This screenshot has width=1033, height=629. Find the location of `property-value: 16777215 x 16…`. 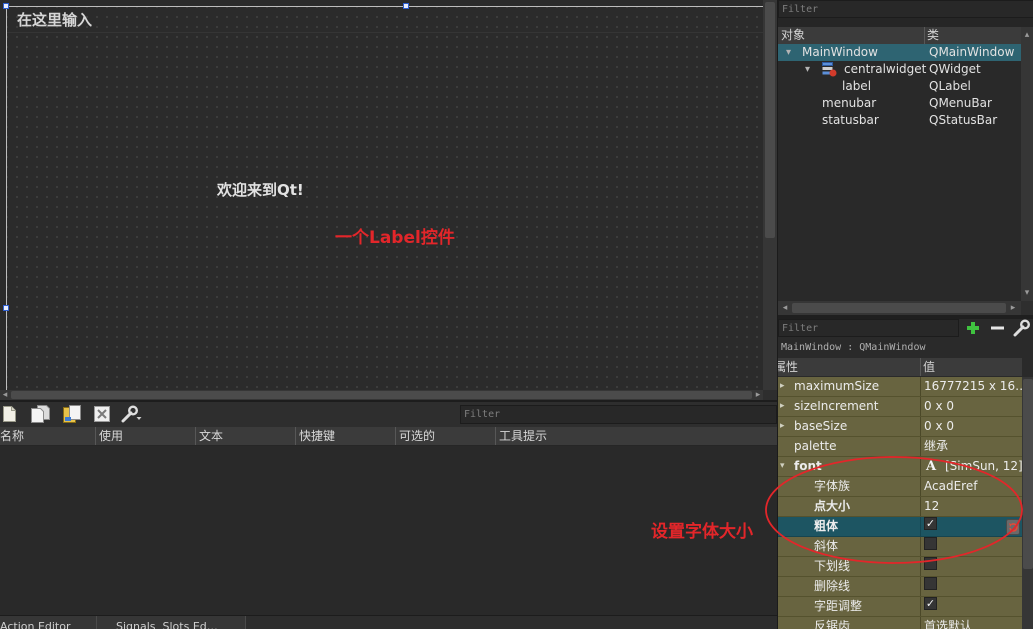

property-value: 16777215 x 16… is located at coordinates (973, 386).